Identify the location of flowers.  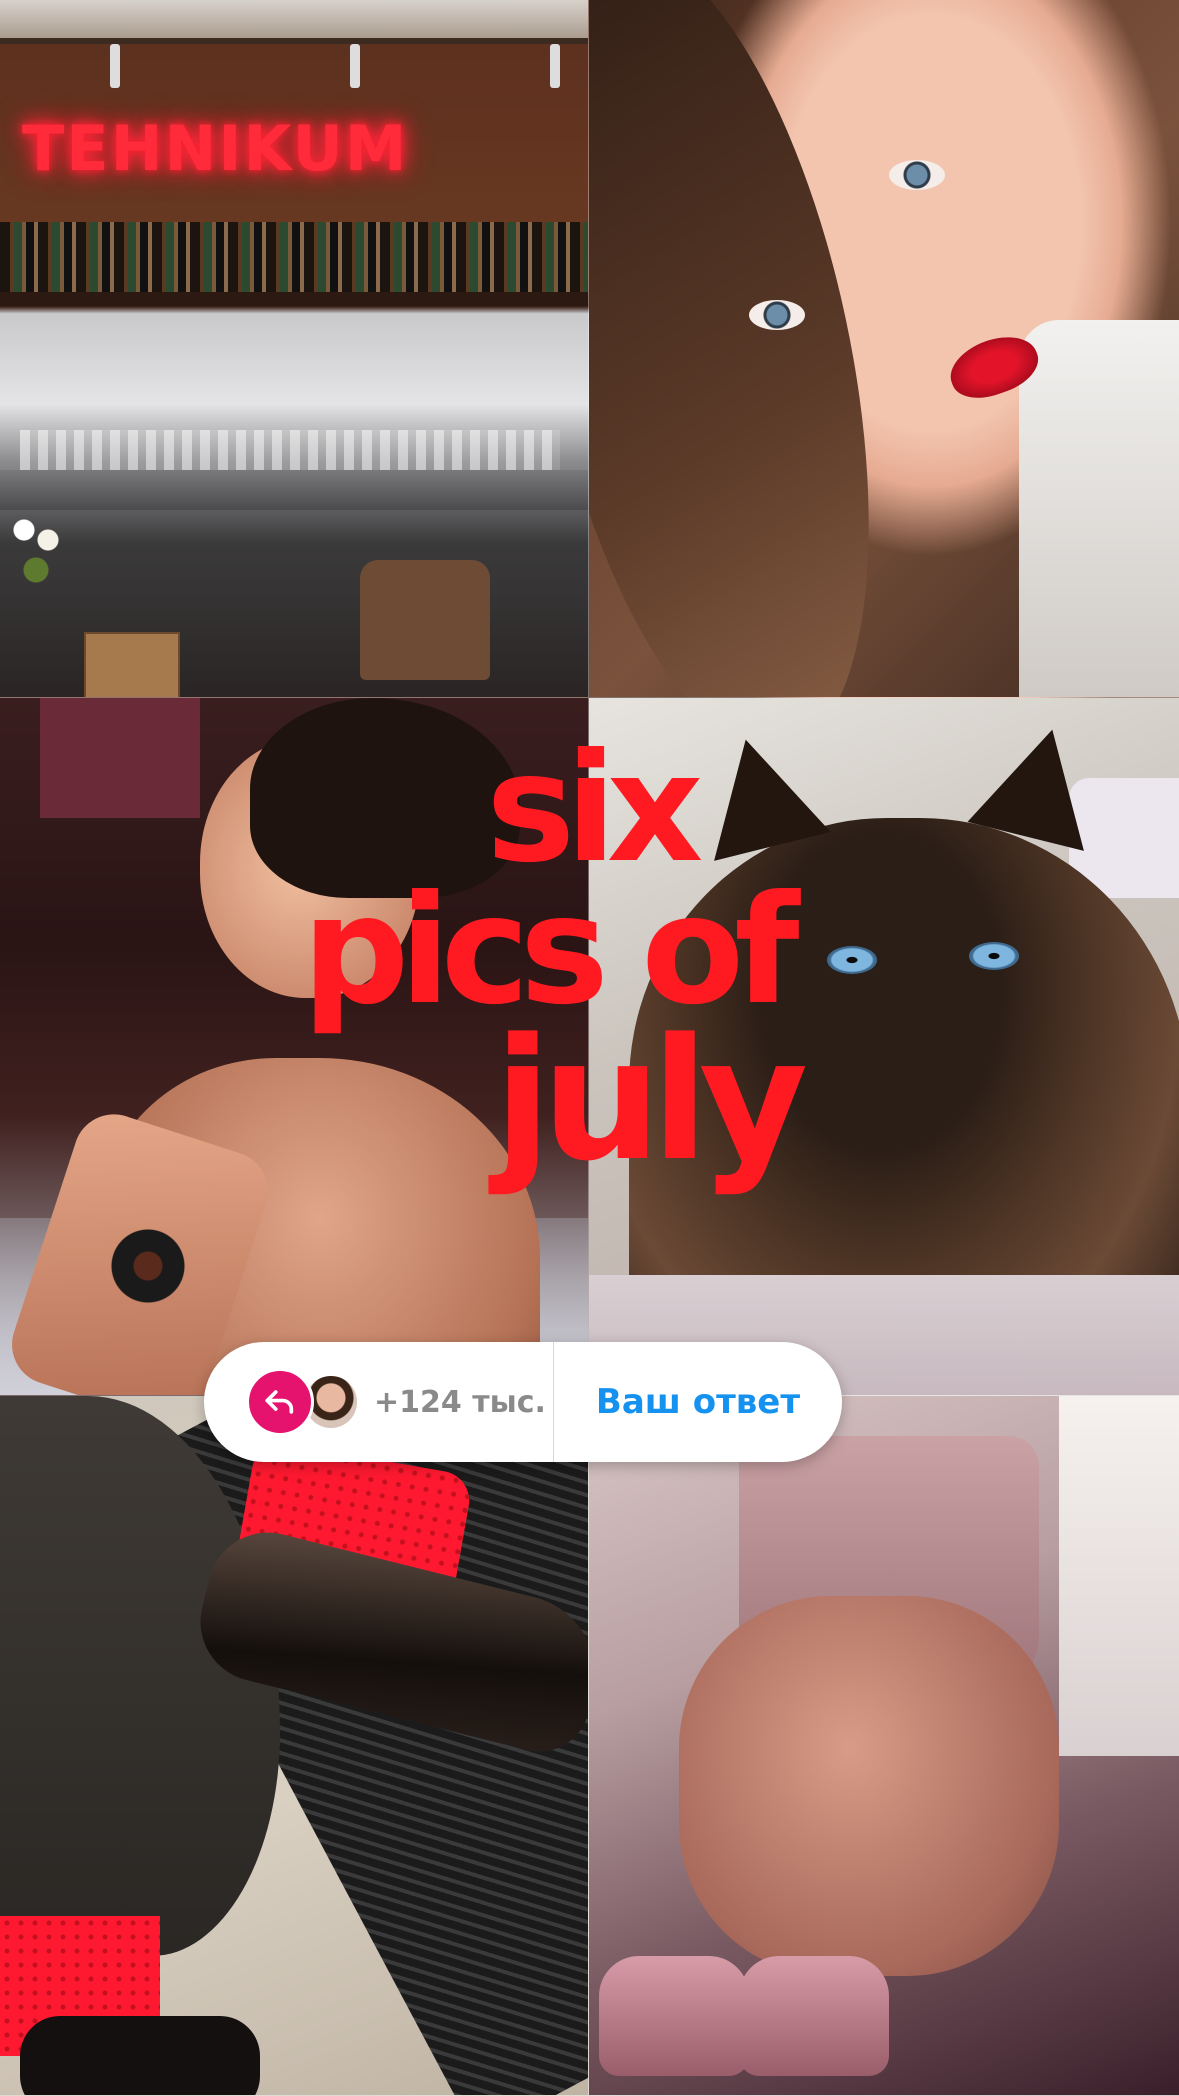
(36, 550).